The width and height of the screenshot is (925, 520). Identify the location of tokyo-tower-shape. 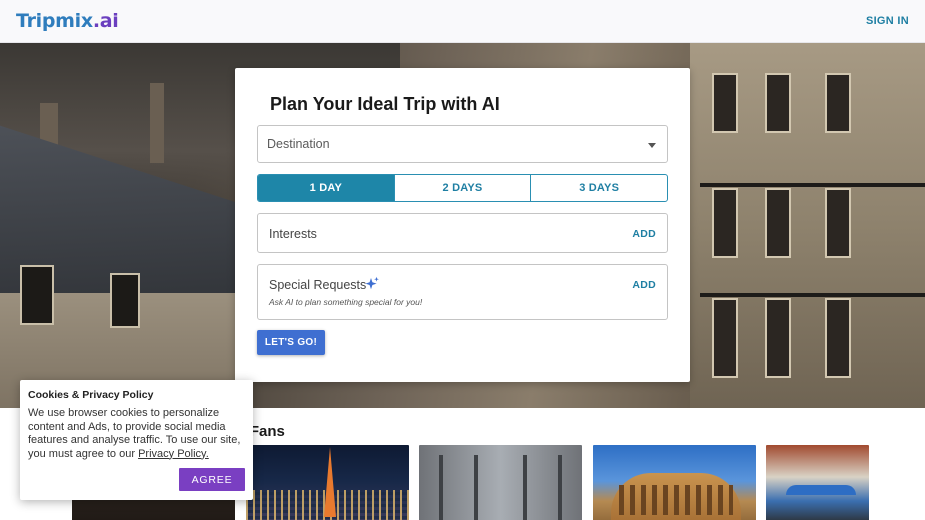
(330, 482).